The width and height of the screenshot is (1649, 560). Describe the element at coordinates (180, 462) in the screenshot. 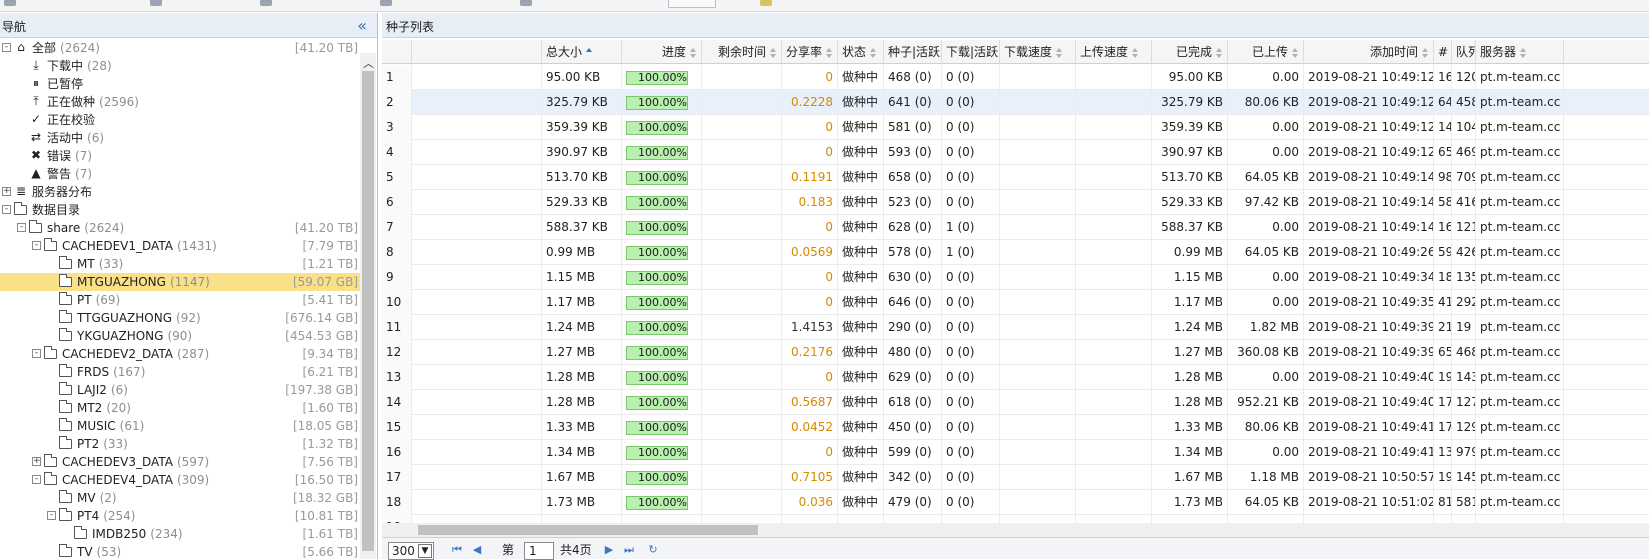

I see `tree-node: + CACHEDEV3_DATA (597) [7.56 TB]` at that location.